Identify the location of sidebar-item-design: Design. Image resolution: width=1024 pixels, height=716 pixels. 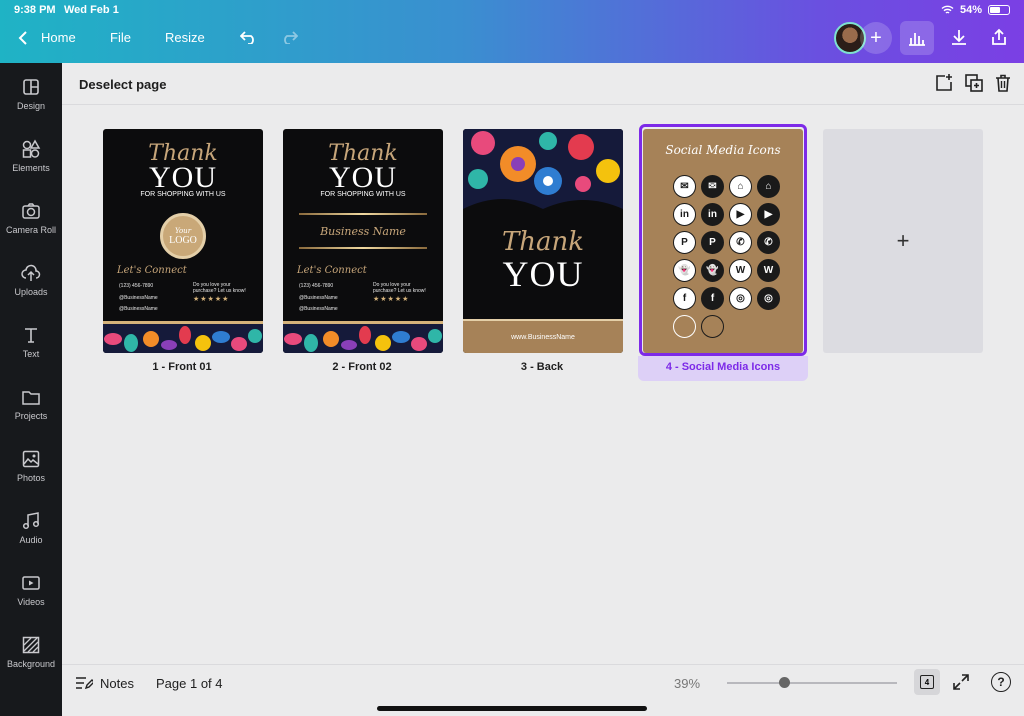
(31, 88).